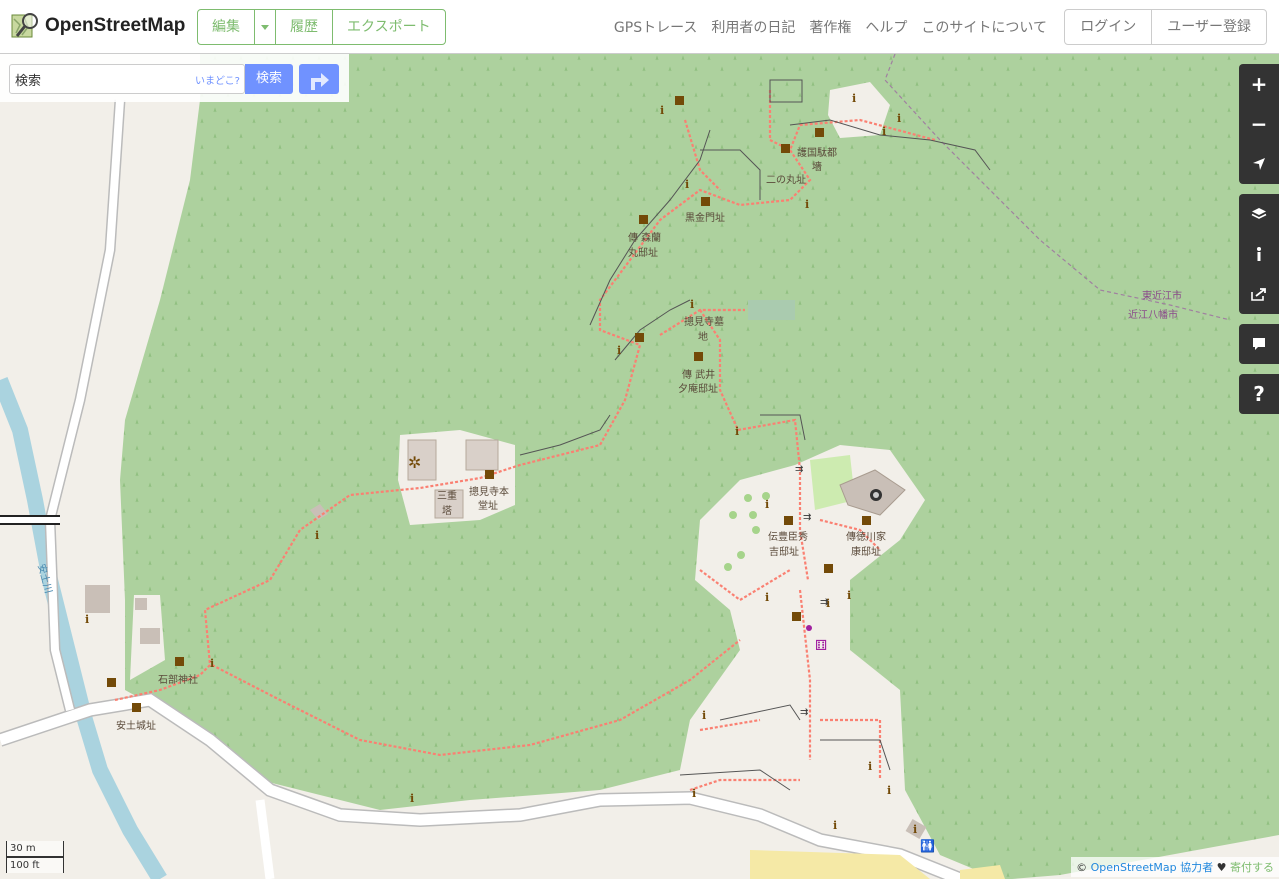 Image resolution: width=1279 pixels, height=879 pixels. I want to click on share-icon, so click(1258, 294).